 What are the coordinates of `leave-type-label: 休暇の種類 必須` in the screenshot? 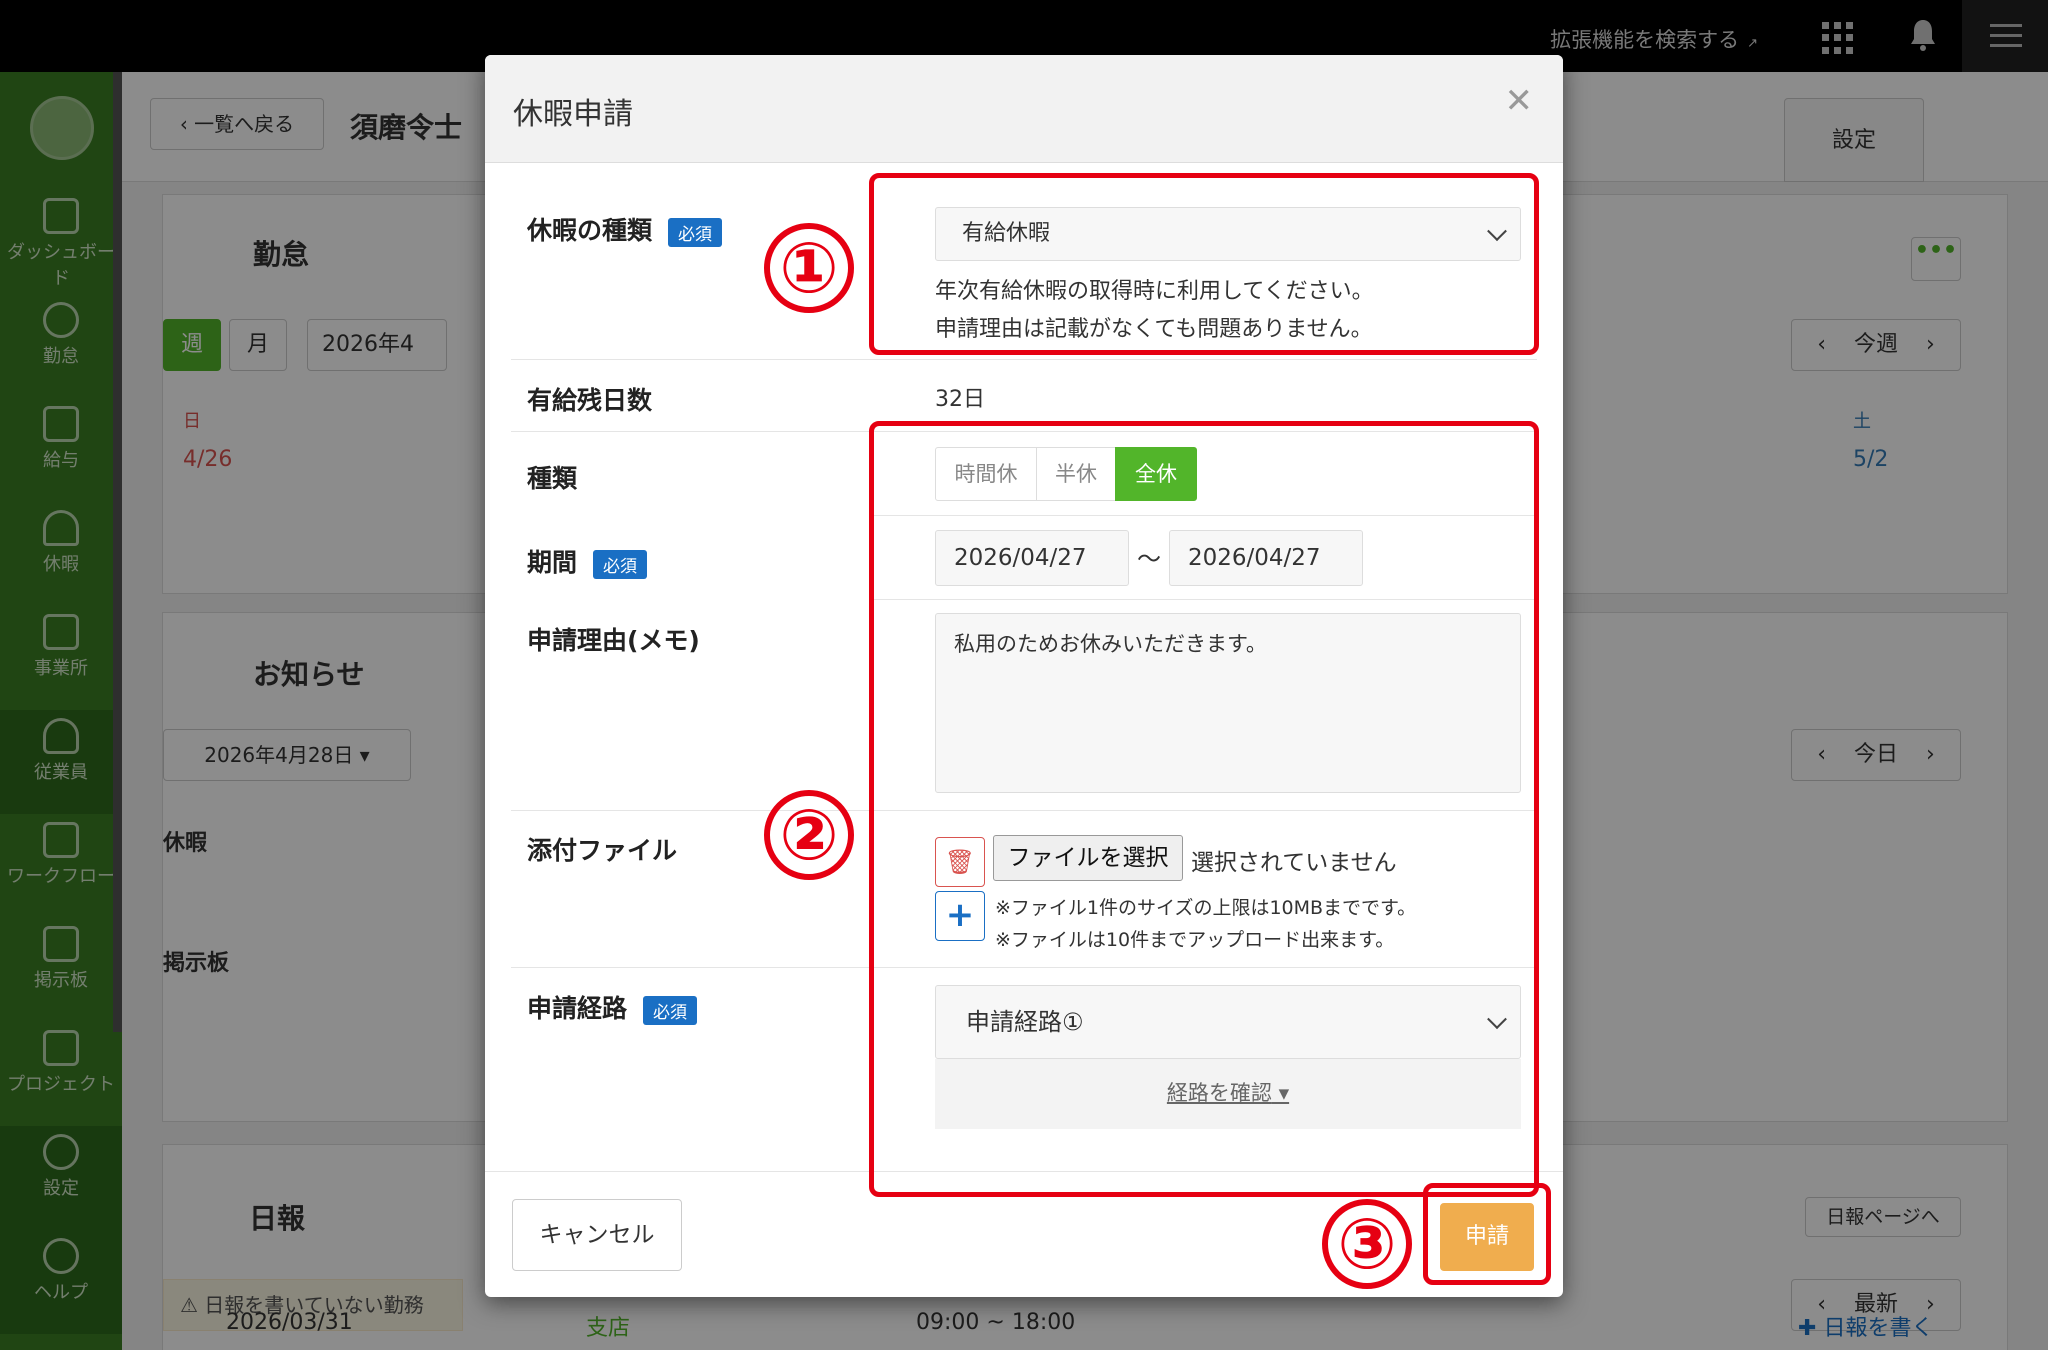 It's located at (625, 229).